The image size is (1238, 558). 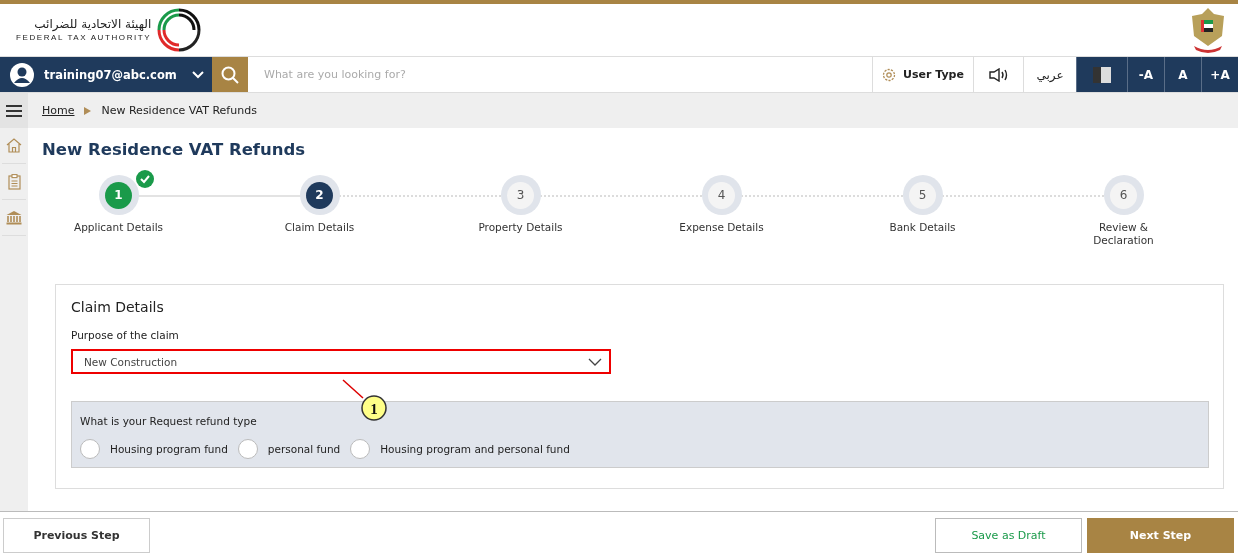 I want to click on page-title: New Residence VAT Refunds, so click(x=174, y=149).